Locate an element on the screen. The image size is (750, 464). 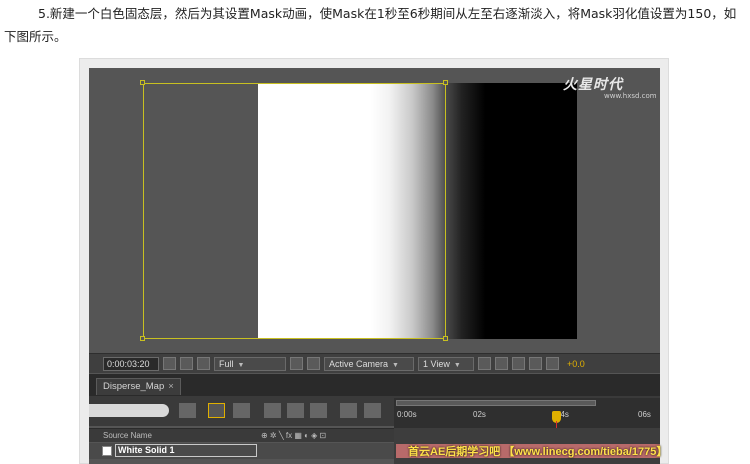
ruler-label: 02s is located at coordinates (479, 414).